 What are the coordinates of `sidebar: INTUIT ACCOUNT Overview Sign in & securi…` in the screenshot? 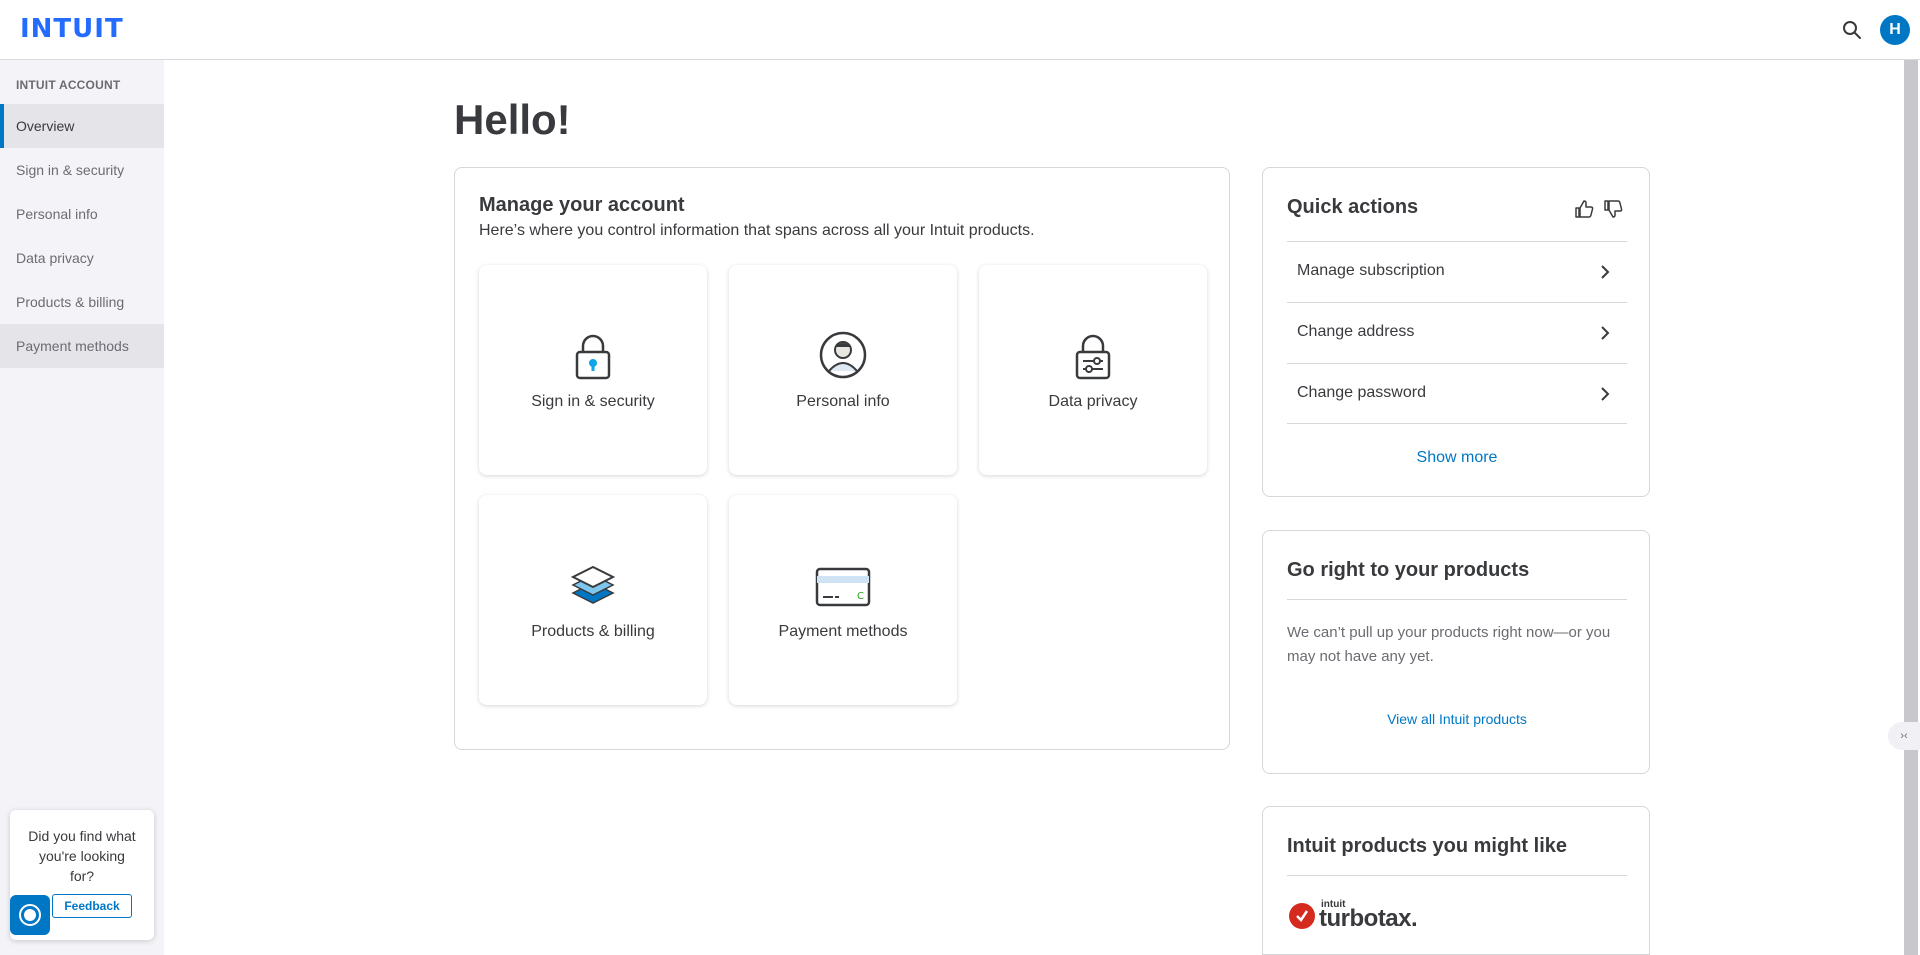 It's located at (82, 507).